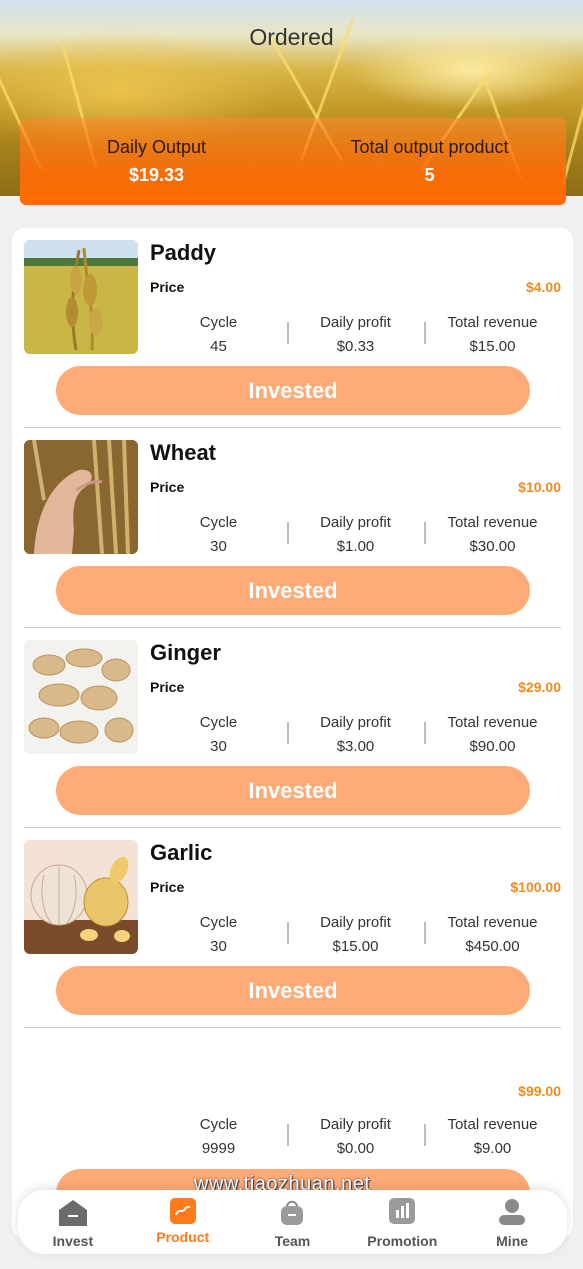  Describe the element at coordinates (81, 297) in the screenshot. I see `paddy-image` at that location.